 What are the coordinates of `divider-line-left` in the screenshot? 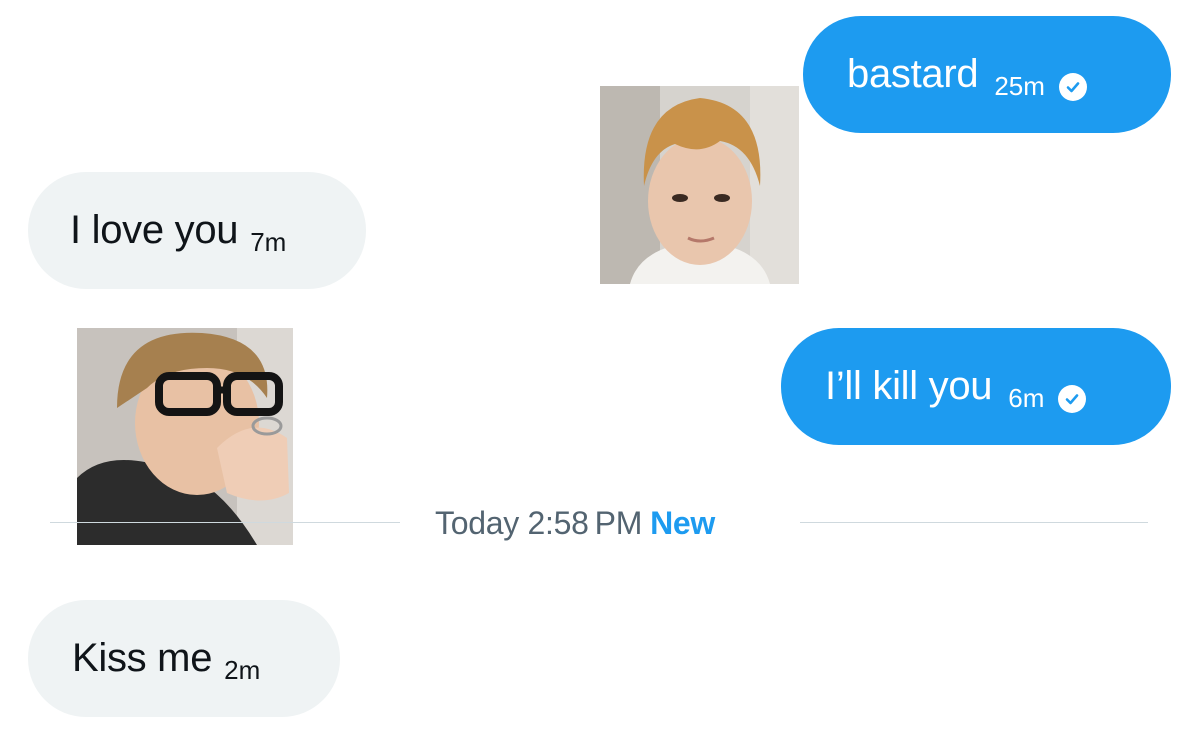 It's located at (225, 522).